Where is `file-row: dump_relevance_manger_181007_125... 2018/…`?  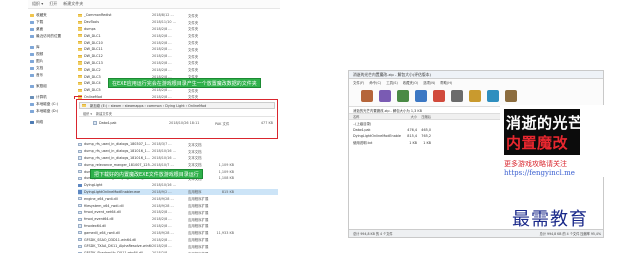
file-row: dump_relevance_manger_181007_125... 2018/… is located at coordinates (178, 164).